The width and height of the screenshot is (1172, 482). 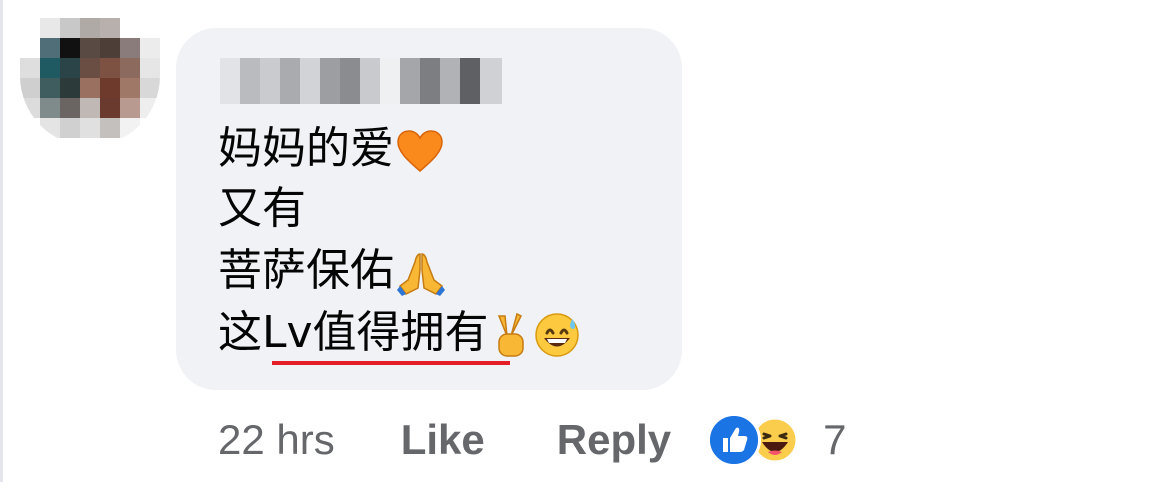 I want to click on comment-line-4: 这Lv值得拥有, so click(x=399, y=333).